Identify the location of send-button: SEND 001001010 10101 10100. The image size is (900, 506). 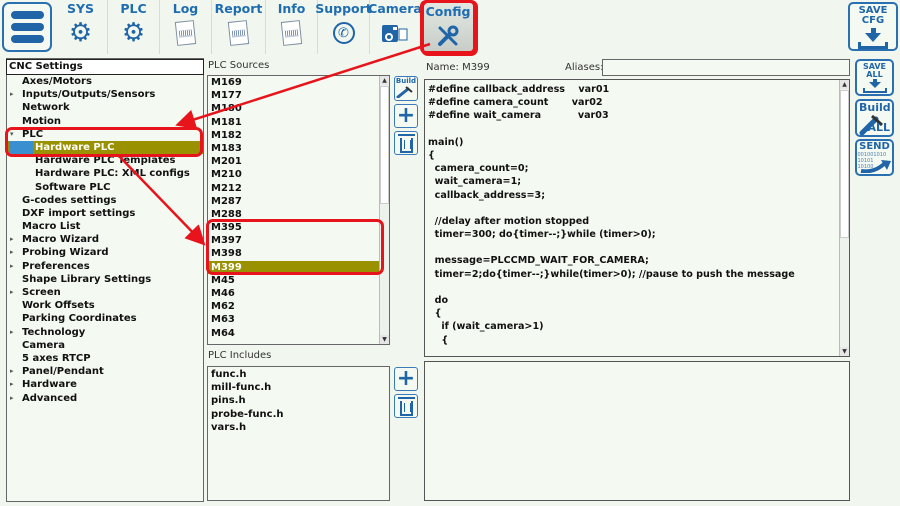
(874, 157).